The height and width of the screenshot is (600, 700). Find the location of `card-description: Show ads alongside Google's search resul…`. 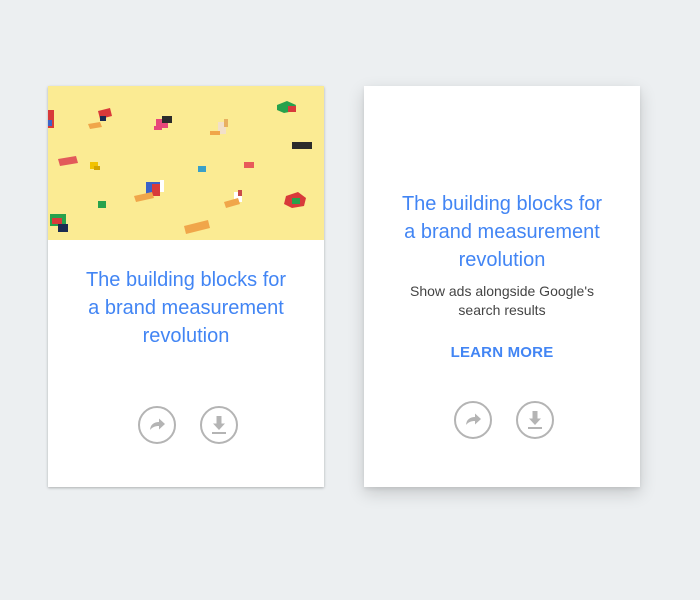

card-description: Show ads alongside Google's search resul… is located at coordinates (502, 301).